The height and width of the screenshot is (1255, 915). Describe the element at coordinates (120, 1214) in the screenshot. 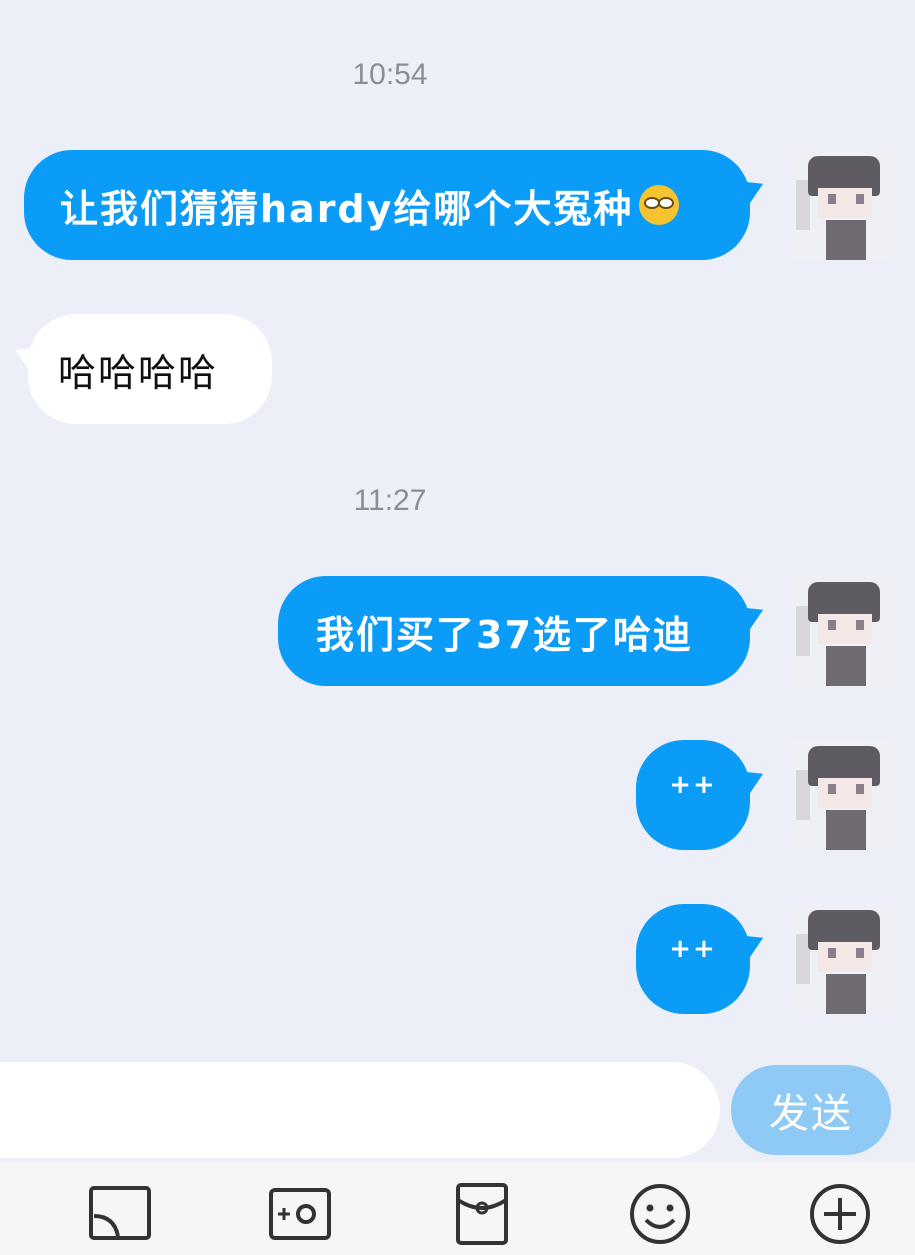

I see `screen-cast-icon` at that location.